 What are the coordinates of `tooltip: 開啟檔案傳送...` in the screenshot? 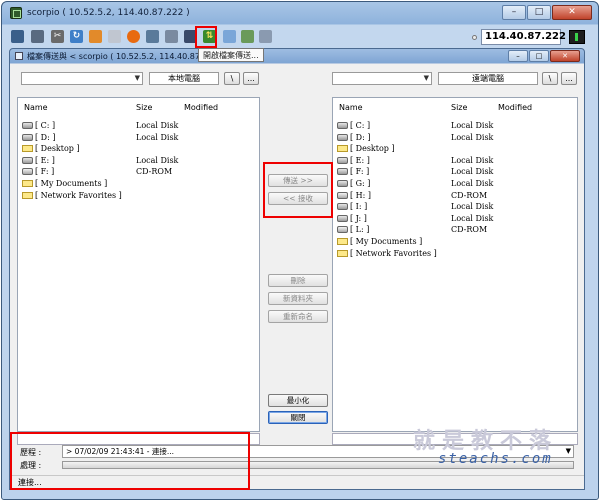 It's located at (231, 55).